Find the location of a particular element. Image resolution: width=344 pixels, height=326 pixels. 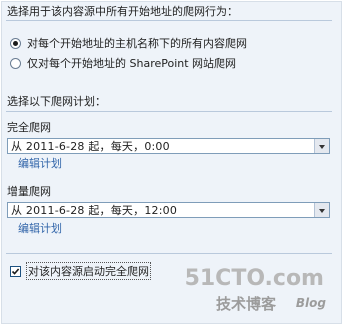

full-crawl-schedule-select: 从 2011-6-28 起，每天，0:00 is located at coordinates (168, 146).